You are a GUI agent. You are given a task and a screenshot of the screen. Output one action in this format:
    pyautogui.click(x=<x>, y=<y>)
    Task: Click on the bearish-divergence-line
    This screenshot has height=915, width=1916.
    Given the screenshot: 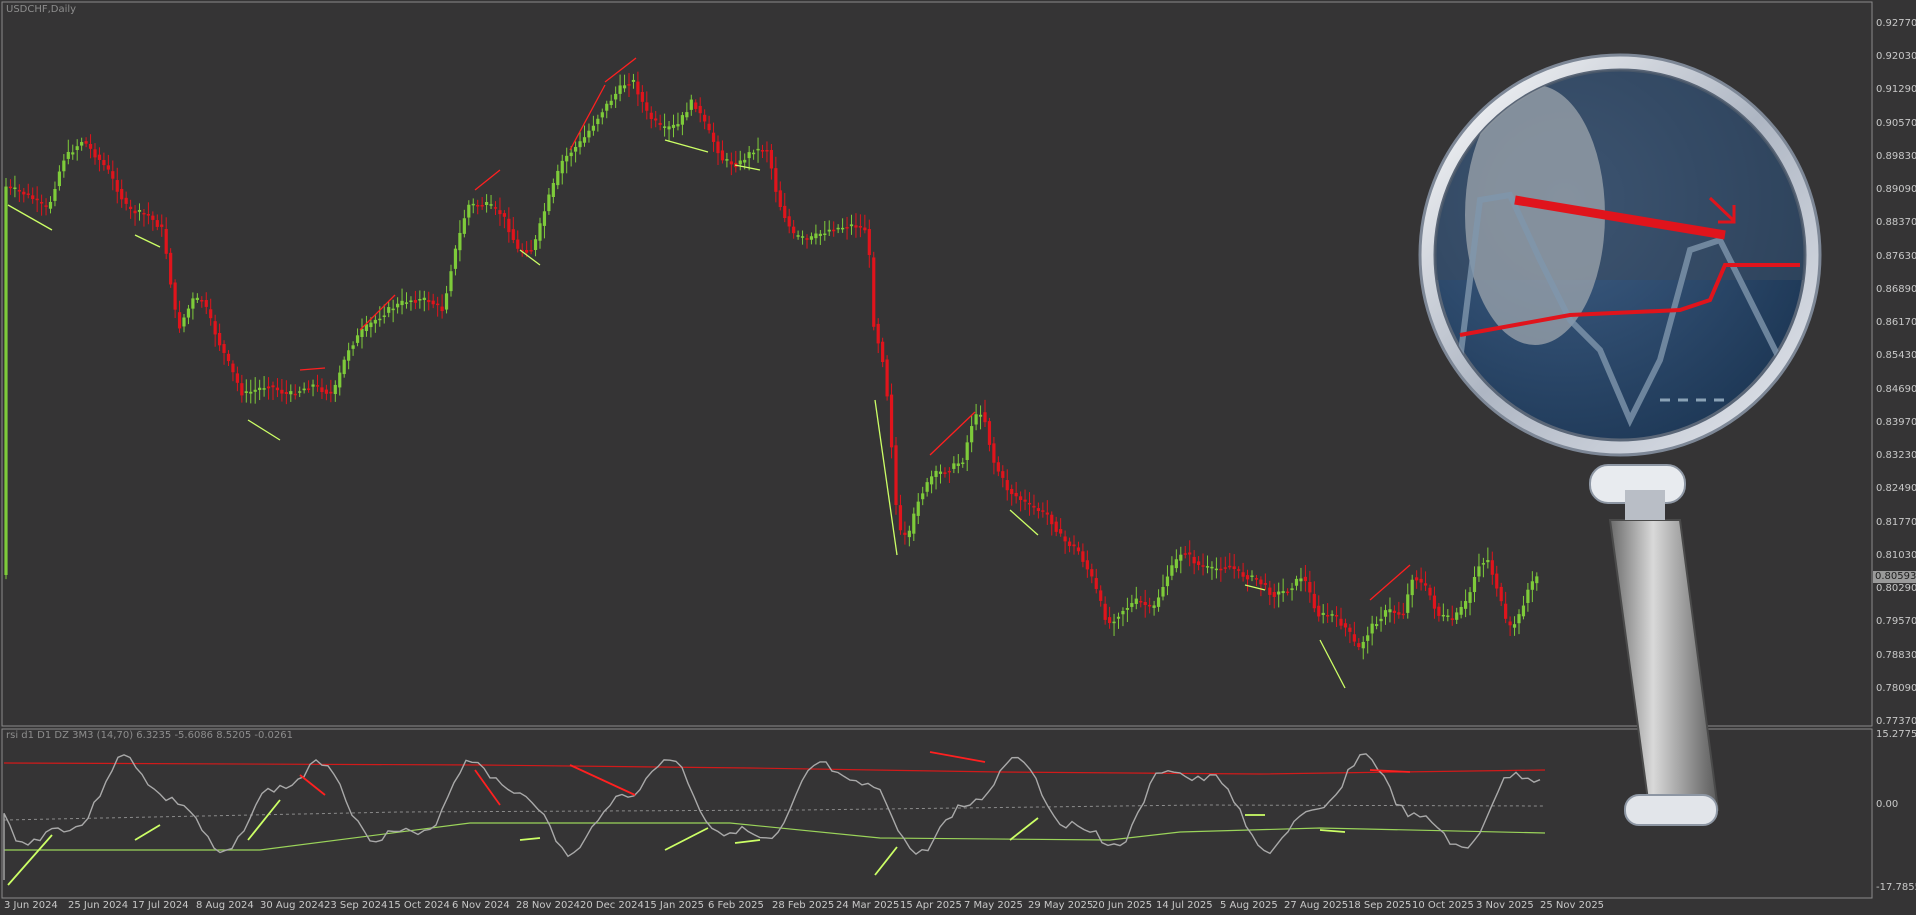 What is the action you would take?
    pyautogui.click(x=587, y=117)
    